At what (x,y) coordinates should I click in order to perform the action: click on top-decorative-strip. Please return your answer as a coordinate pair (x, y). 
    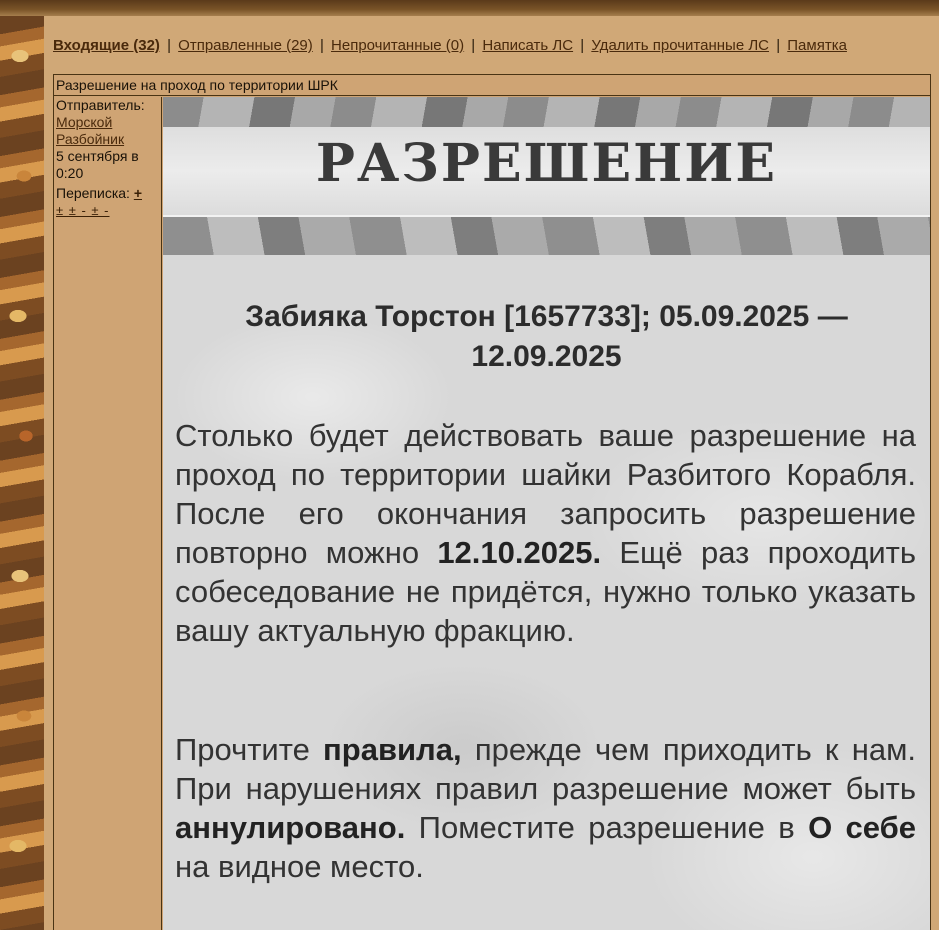
    Looking at the image, I should click on (469, 8).